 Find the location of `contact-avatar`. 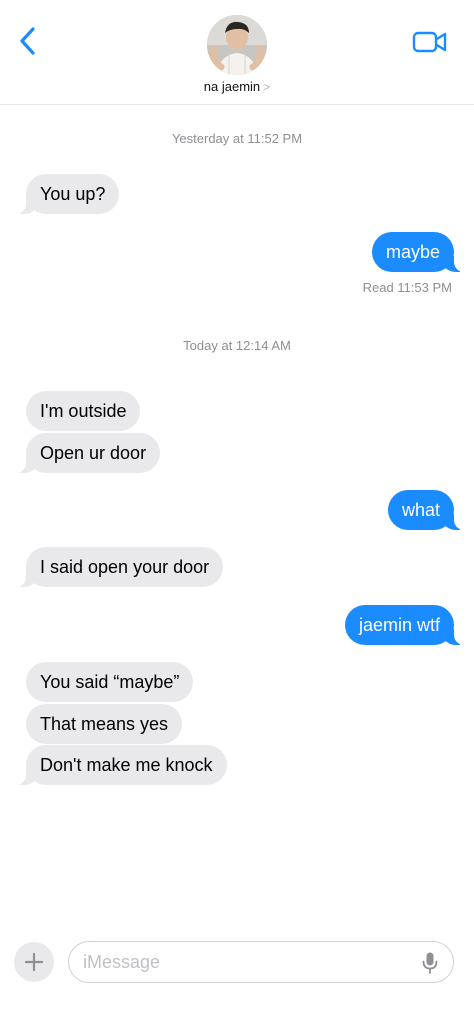

contact-avatar is located at coordinates (237, 45).